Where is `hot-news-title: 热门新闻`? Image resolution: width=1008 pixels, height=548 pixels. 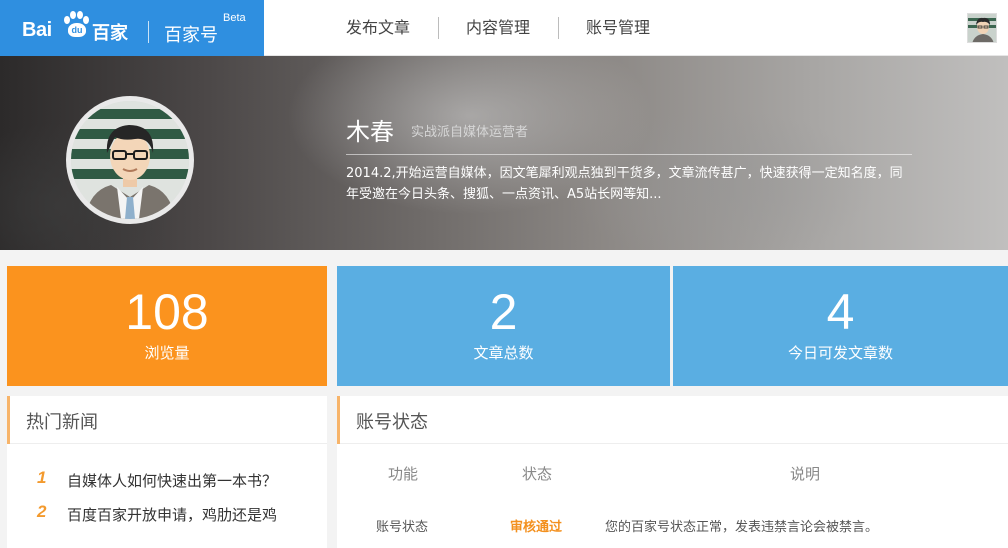 hot-news-title: 热门新闻 is located at coordinates (62, 422).